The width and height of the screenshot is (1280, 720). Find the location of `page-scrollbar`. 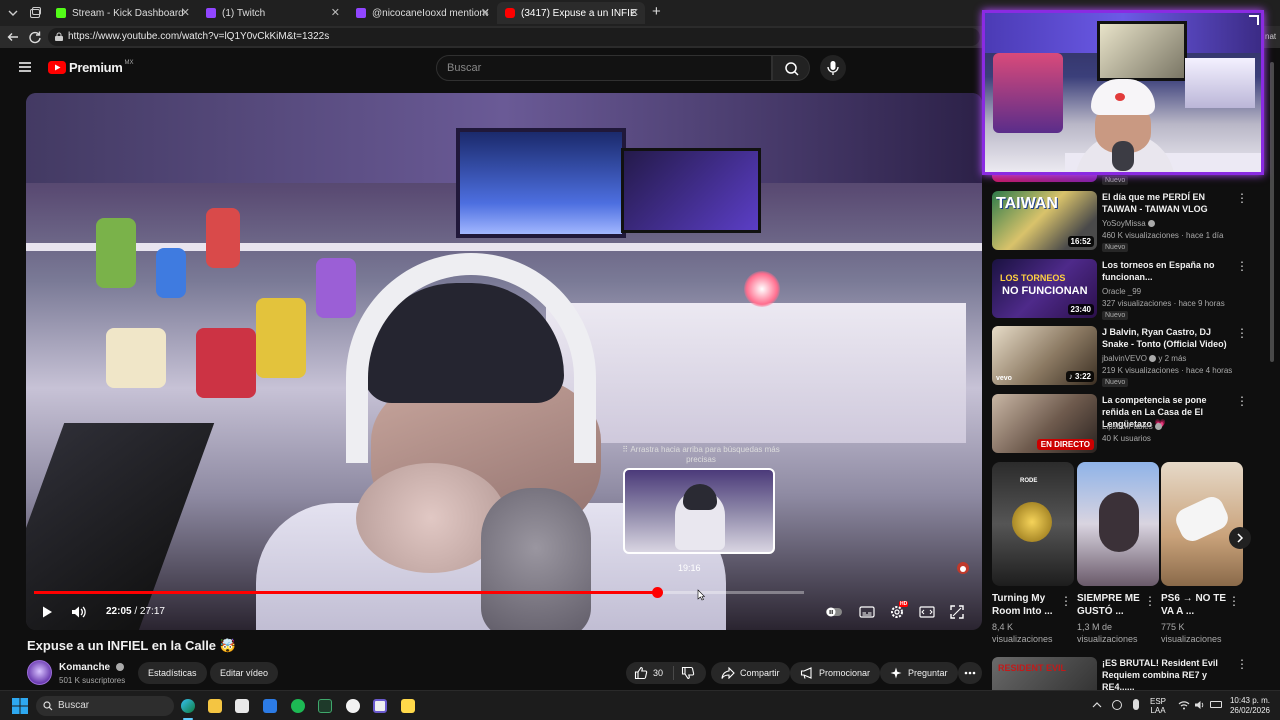

page-scrollbar is located at coordinates (1272, 212).